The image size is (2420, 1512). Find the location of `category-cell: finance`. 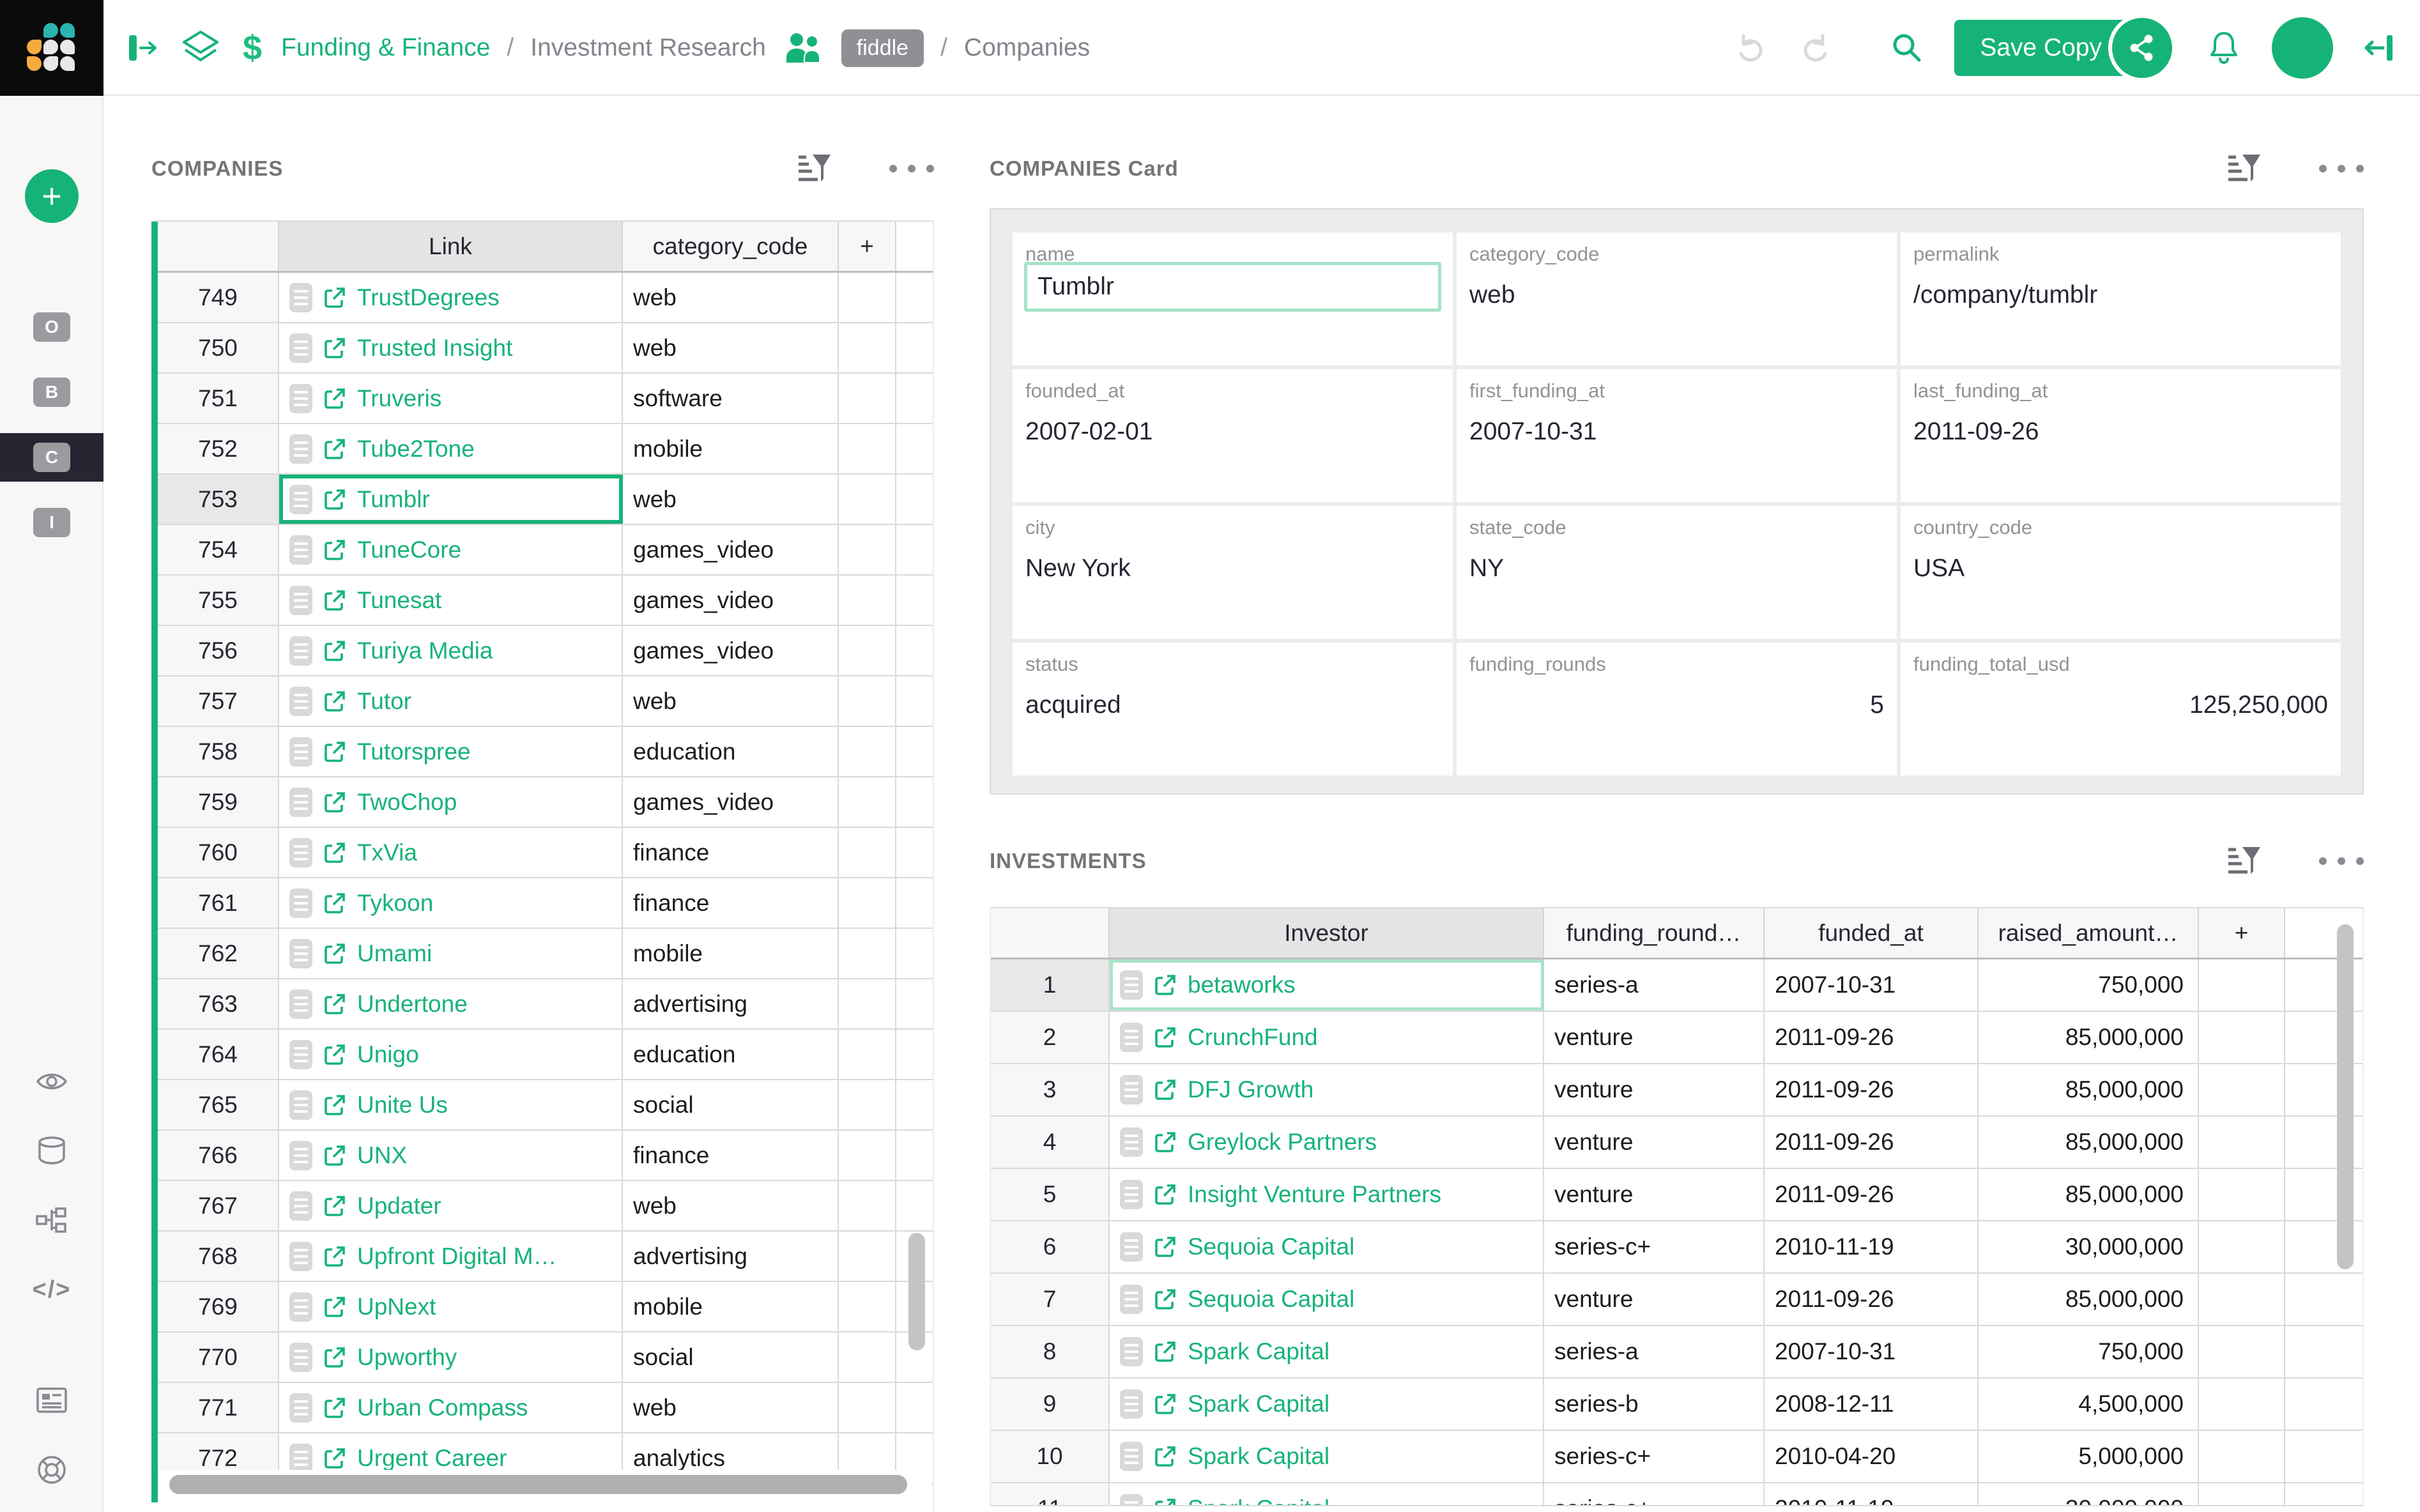

category-cell: finance is located at coordinates (731, 852).